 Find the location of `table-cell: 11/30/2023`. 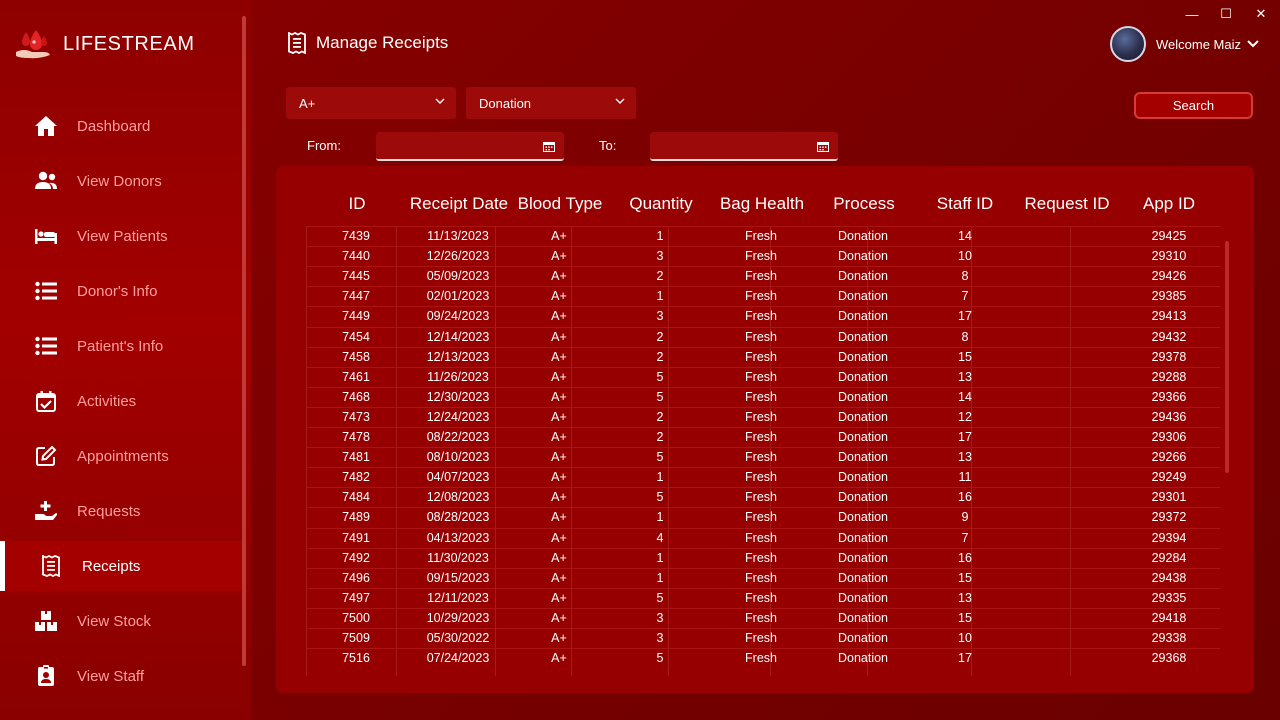

table-cell: 11/30/2023 is located at coordinates (458, 557).